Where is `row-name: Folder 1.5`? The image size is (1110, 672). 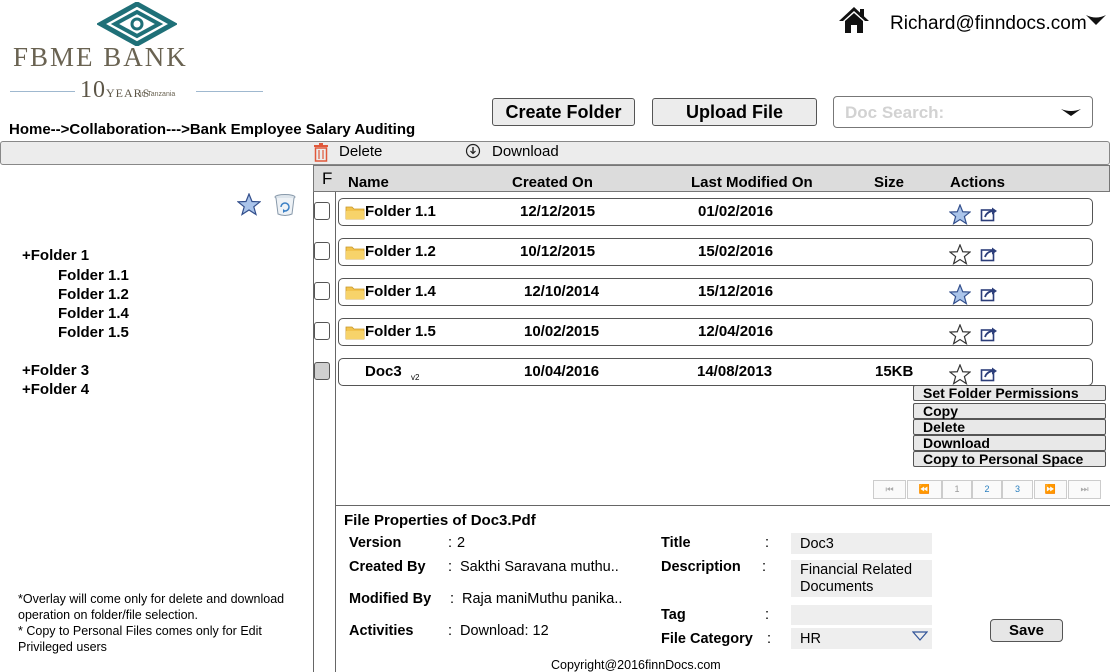 row-name: Folder 1.5 is located at coordinates (400, 331).